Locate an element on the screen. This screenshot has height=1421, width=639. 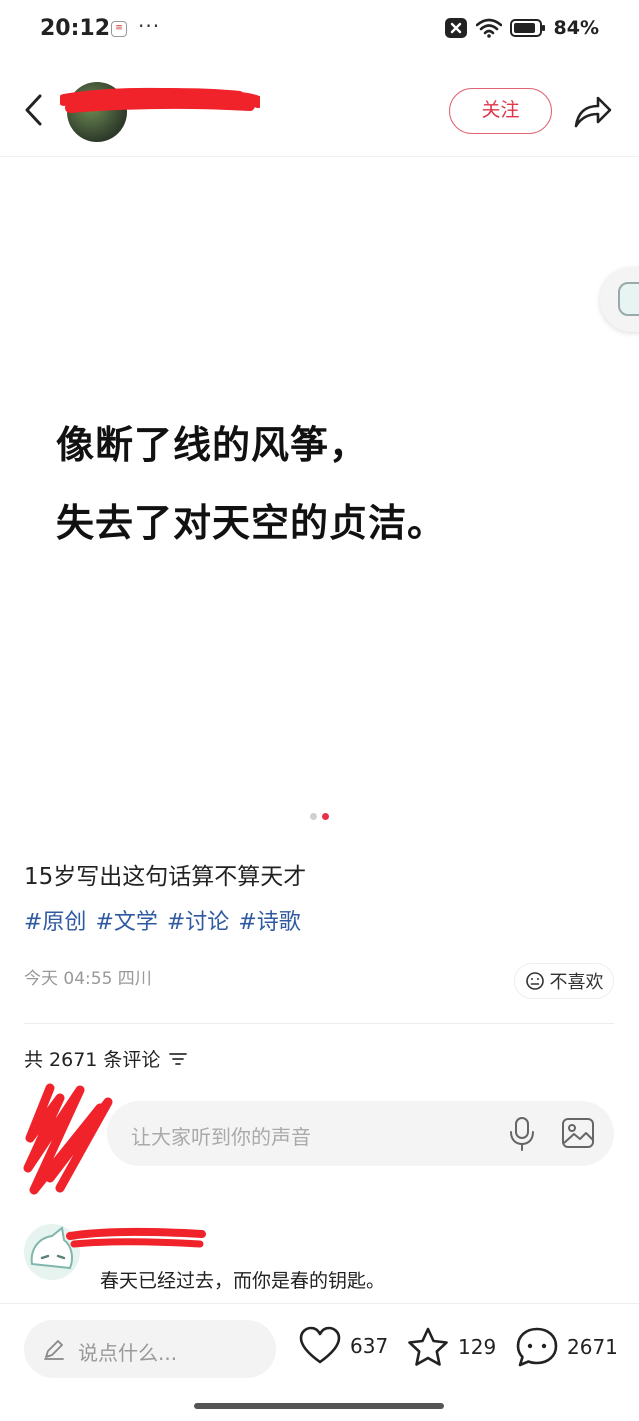
favorite-button: 129 is located at coordinates (451, 1347).